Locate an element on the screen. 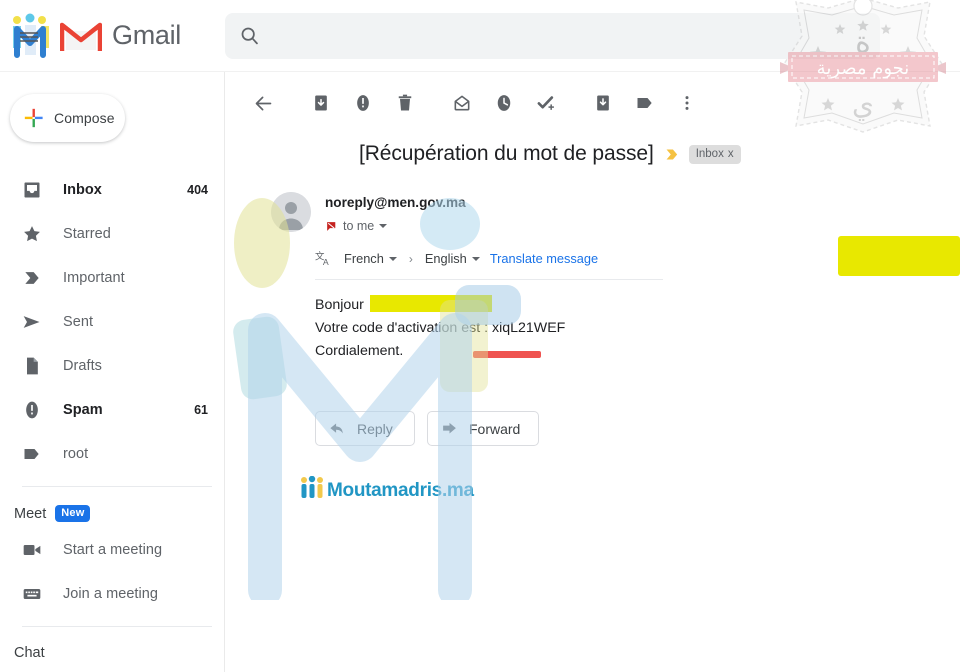 The width and height of the screenshot is (960, 672). body-greeting: Bonjour is located at coordinates (619, 305).